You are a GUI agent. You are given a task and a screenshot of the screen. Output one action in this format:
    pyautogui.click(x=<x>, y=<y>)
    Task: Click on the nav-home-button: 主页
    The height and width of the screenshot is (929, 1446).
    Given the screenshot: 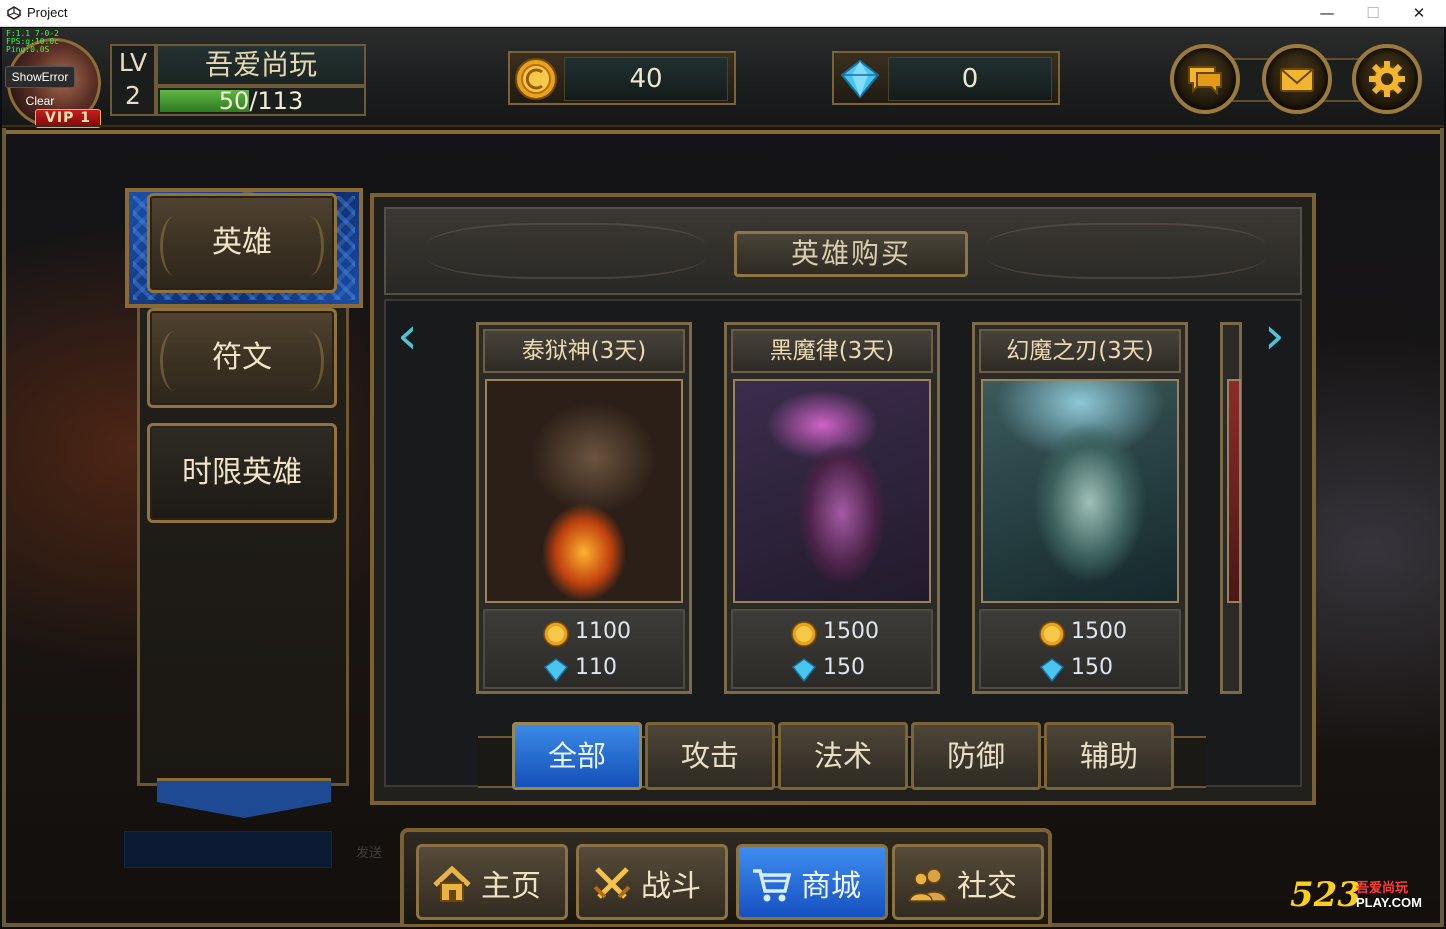 What is the action you would take?
    pyautogui.click(x=492, y=882)
    